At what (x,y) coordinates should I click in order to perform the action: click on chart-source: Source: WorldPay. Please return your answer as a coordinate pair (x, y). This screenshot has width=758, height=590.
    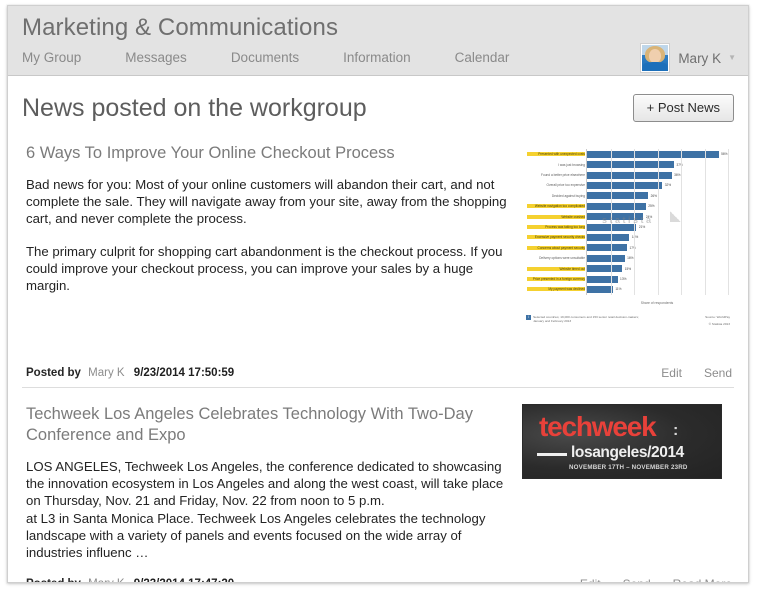
    Looking at the image, I should click on (717, 317).